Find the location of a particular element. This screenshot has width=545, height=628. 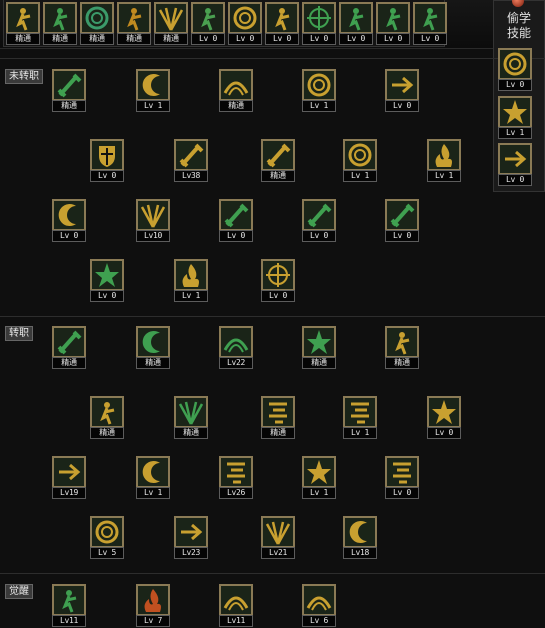

skill-wind-awaken: Lv11 is located at coordinates (236, 606).